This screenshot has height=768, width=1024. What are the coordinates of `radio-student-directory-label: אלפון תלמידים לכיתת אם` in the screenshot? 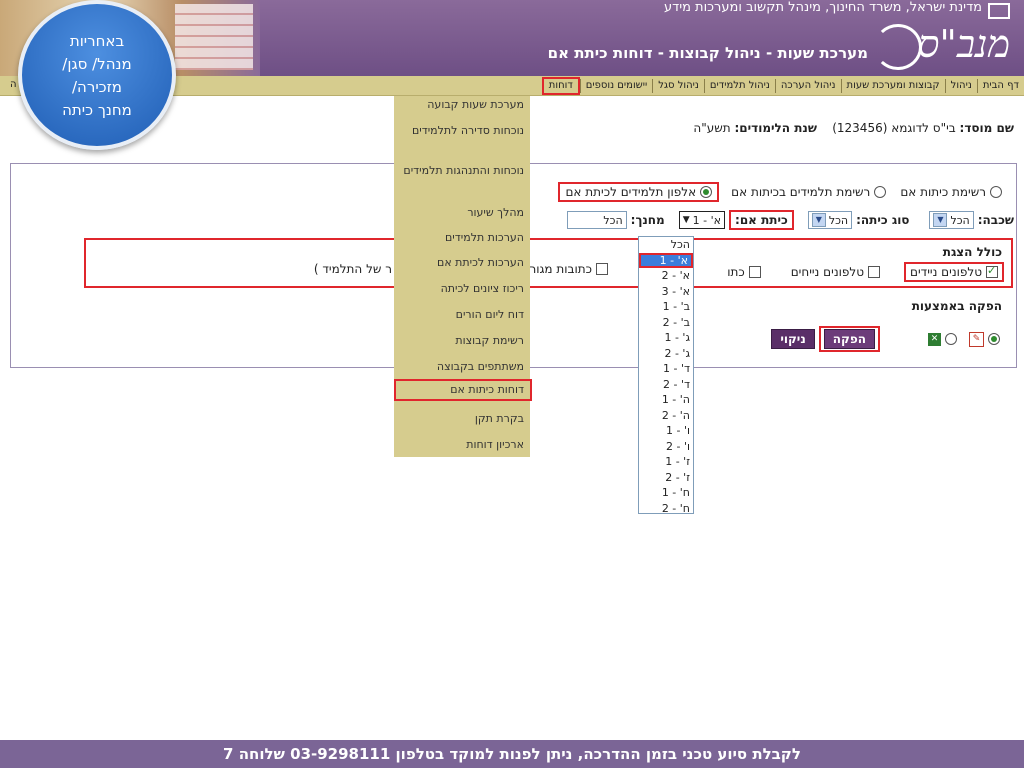 It's located at (631, 192).